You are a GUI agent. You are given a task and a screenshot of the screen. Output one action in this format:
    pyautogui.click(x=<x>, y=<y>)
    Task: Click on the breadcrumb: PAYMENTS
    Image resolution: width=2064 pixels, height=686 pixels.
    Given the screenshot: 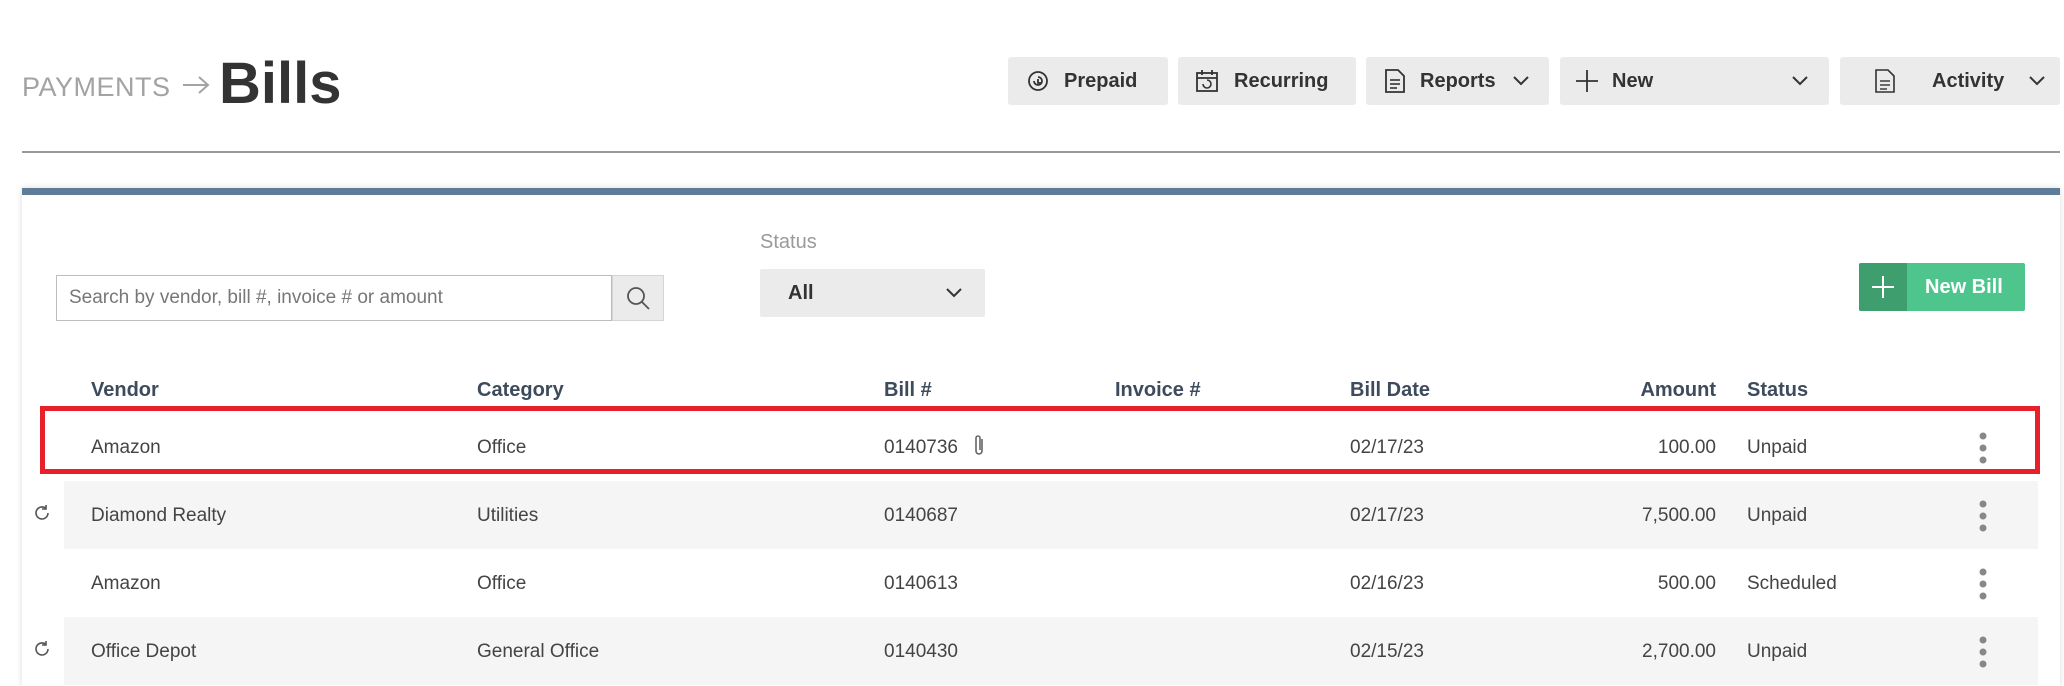 What is the action you would take?
    pyautogui.click(x=116, y=87)
    